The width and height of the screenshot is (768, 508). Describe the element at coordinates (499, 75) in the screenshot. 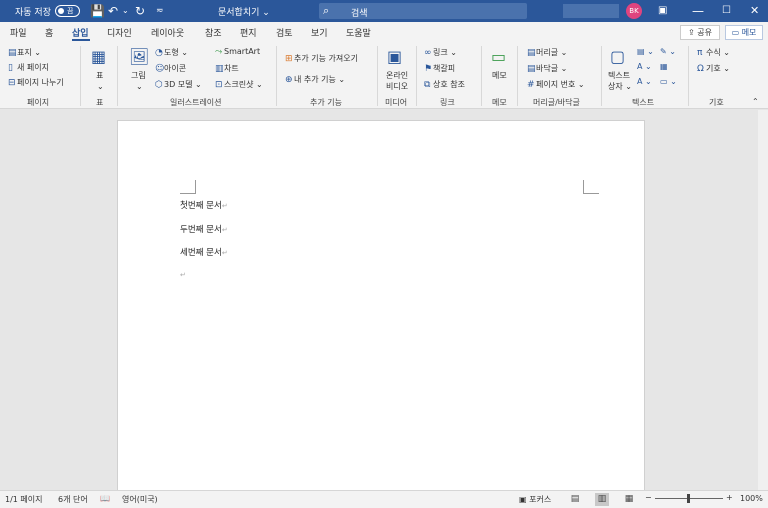

I see `new-comment-button: 메모` at that location.